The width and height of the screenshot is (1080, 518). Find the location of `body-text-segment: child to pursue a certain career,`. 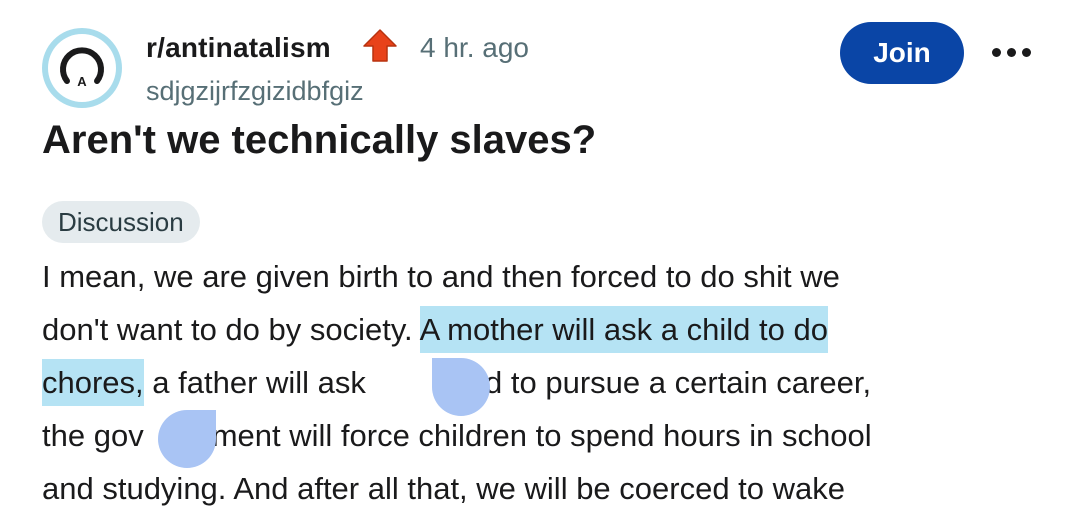

body-text-segment: child to pursue a certain career, is located at coordinates (655, 382).